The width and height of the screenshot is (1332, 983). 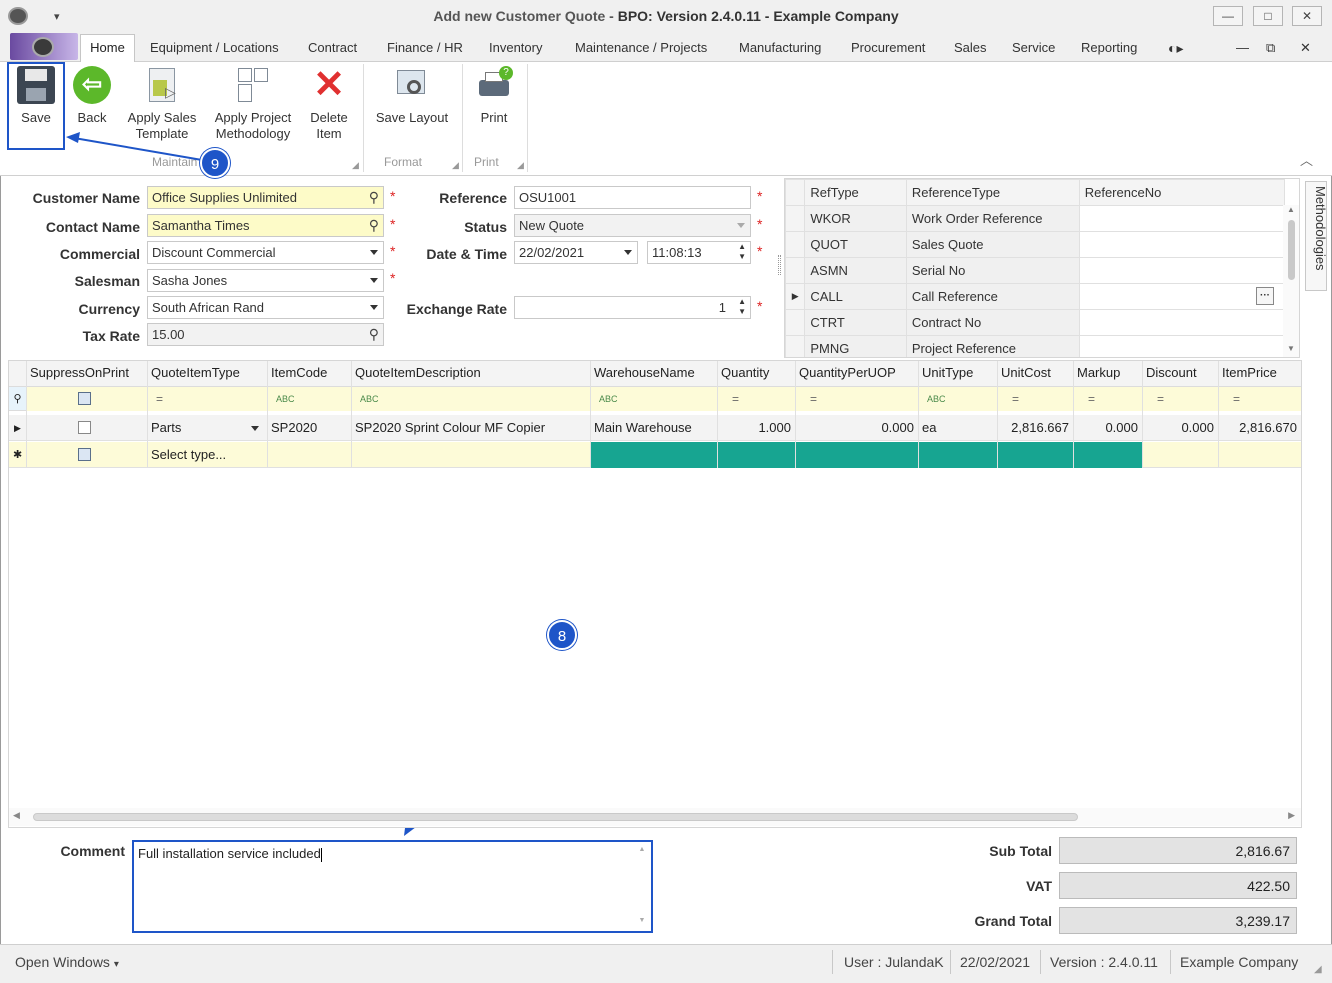 What do you see at coordinates (116, 964) in the screenshot?
I see `chevron-down-icon: ▾` at bounding box center [116, 964].